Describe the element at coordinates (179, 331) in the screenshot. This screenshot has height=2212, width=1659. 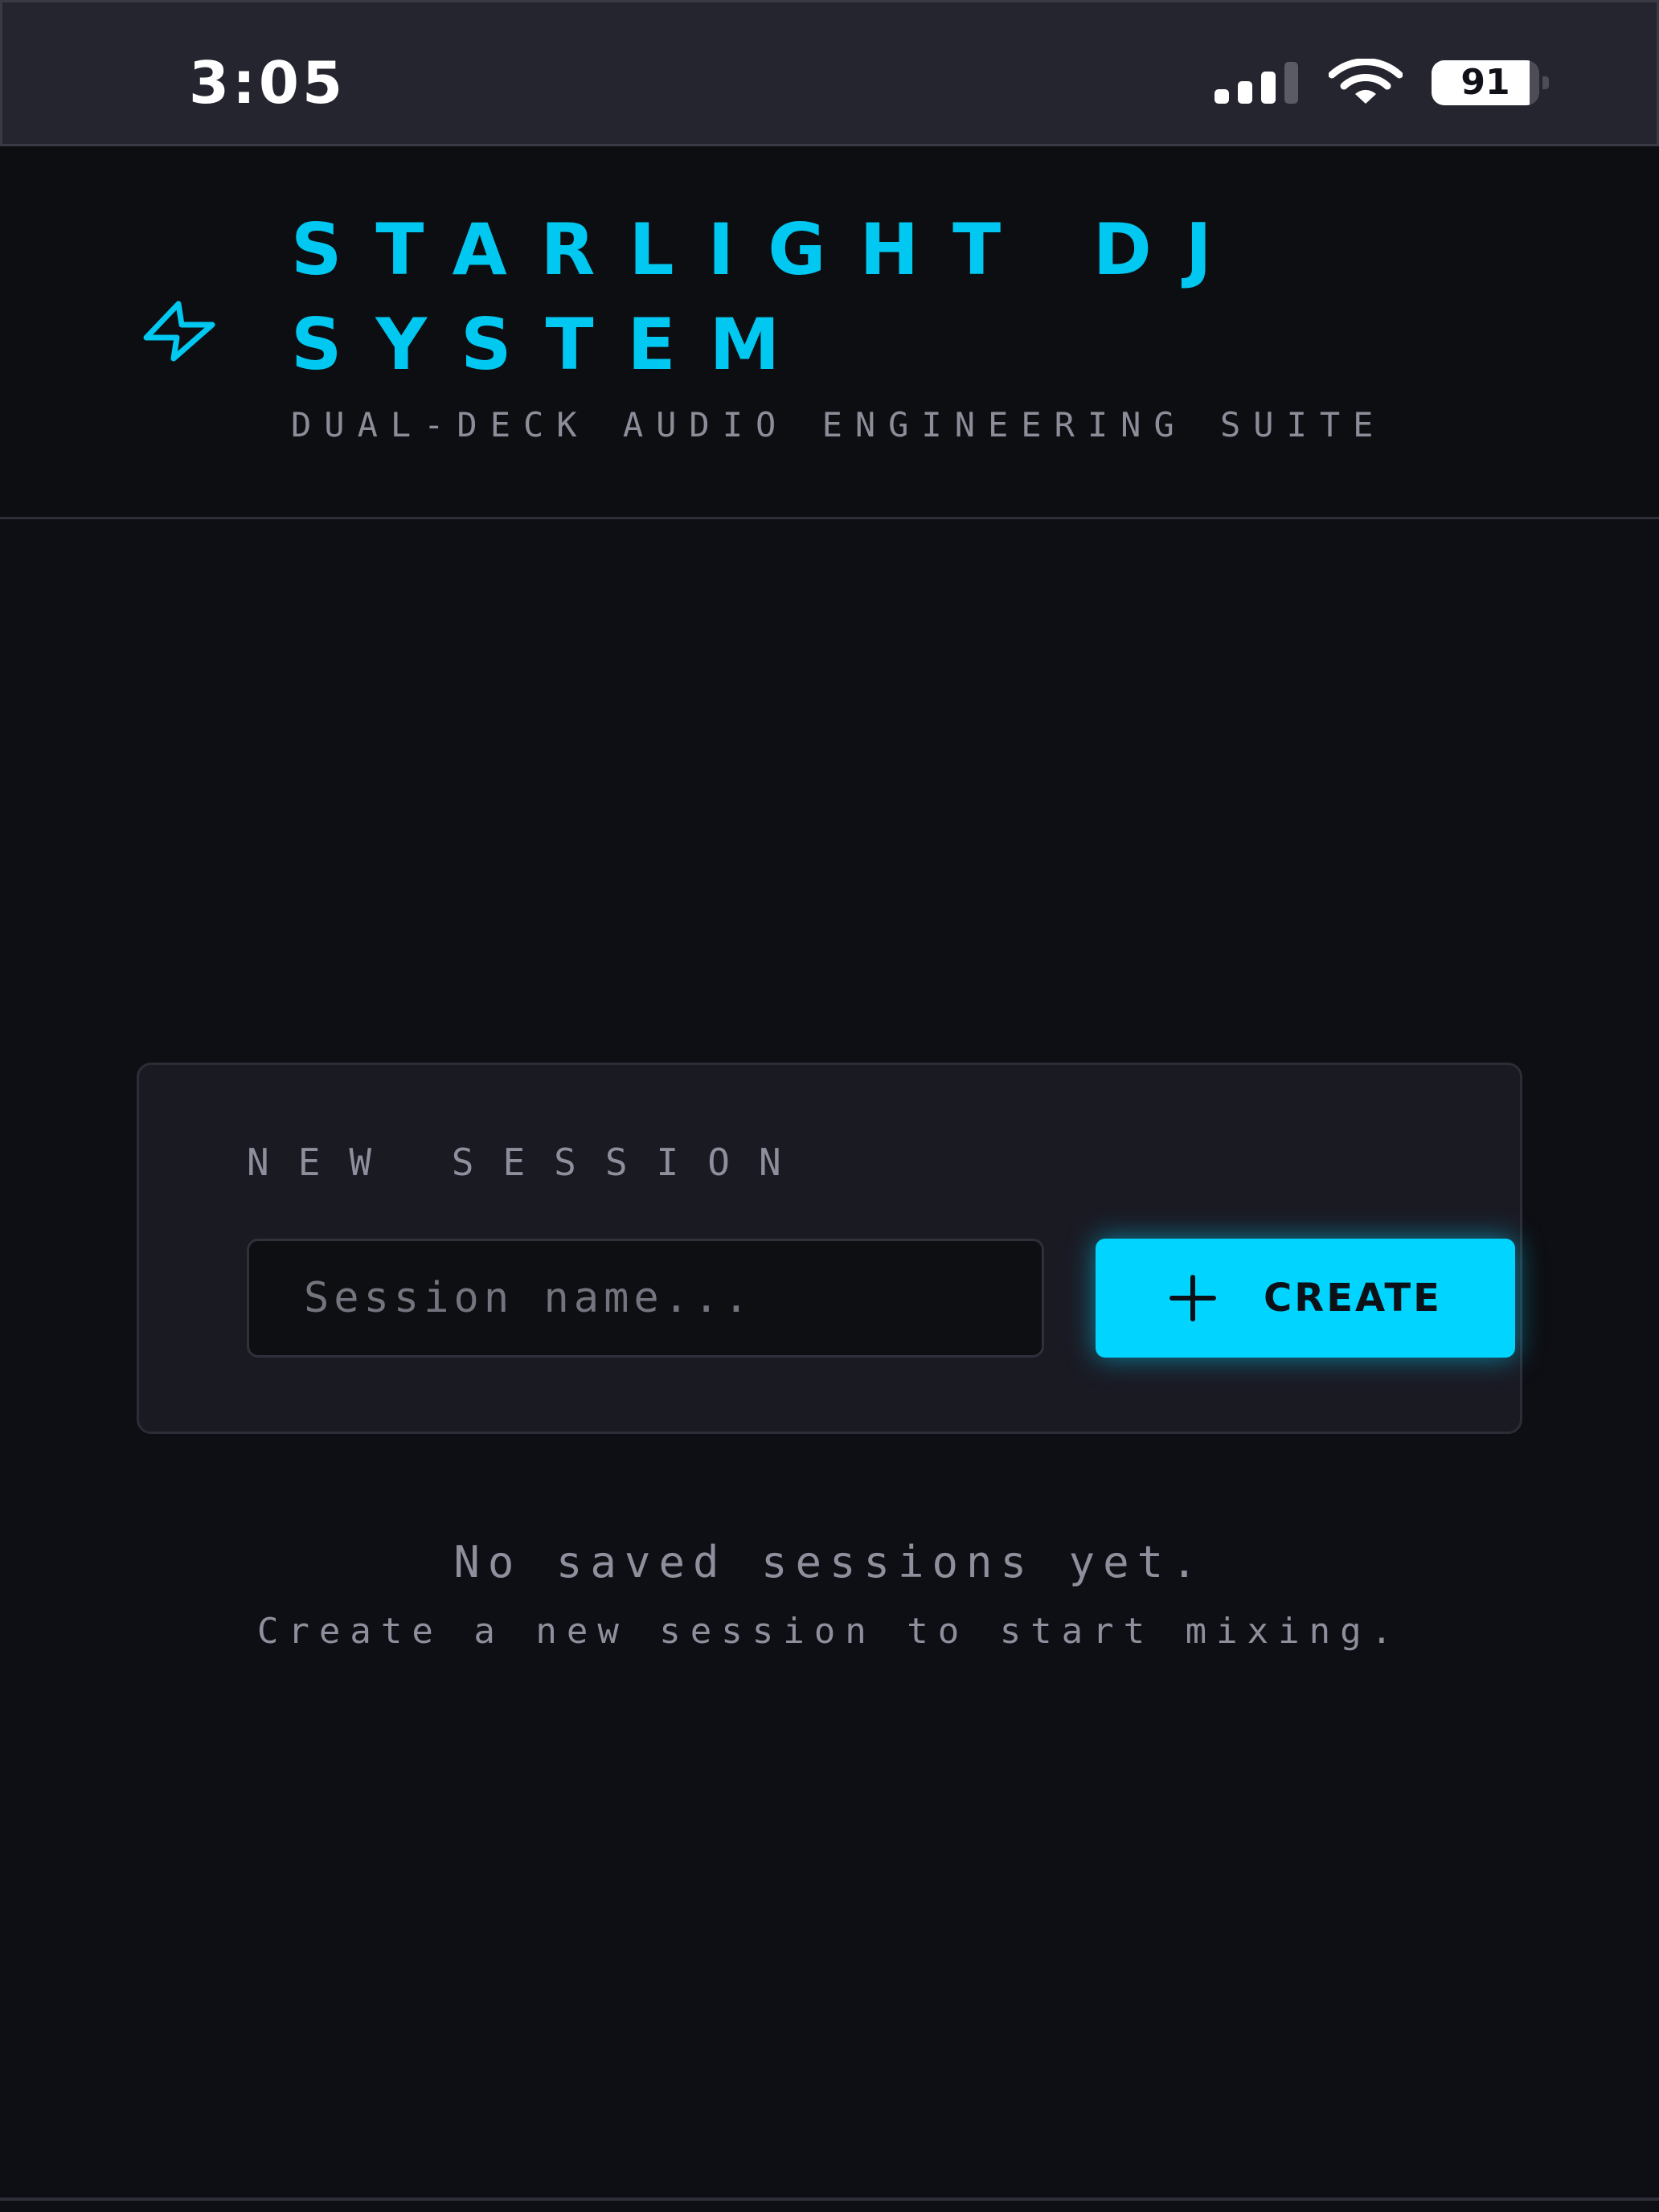
I see `lightning-bolt-icon` at that location.